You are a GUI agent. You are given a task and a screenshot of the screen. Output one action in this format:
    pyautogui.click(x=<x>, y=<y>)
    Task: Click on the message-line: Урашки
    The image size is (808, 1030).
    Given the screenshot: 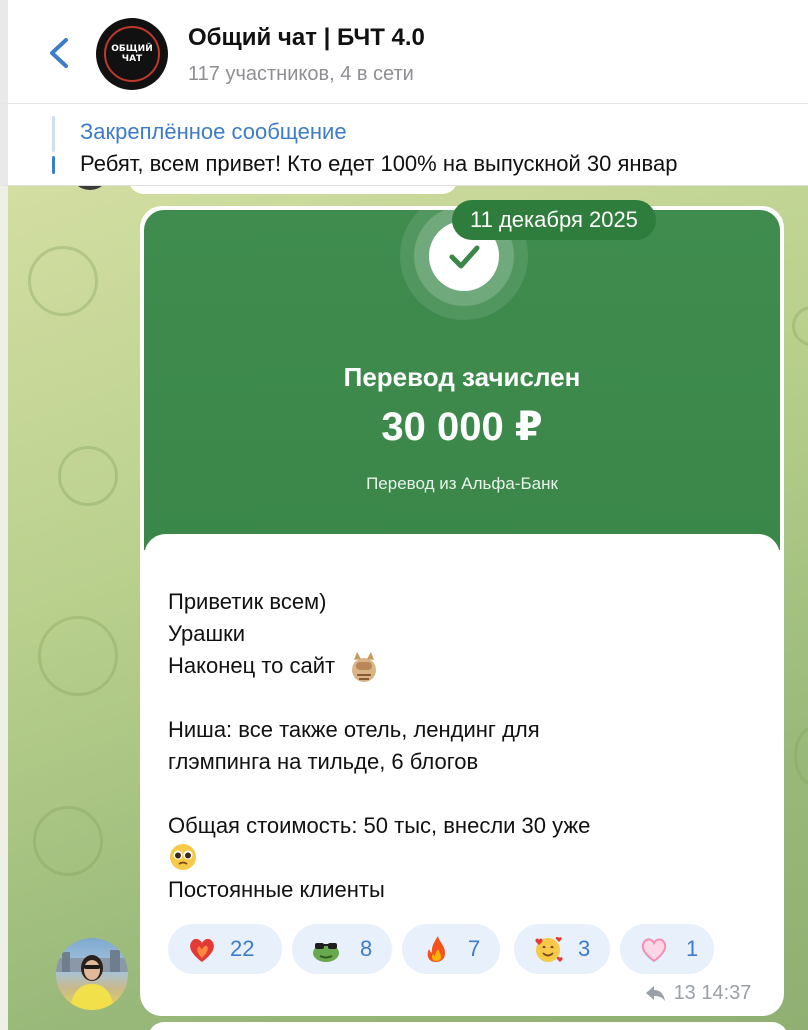 What is the action you would take?
    pyautogui.click(x=207, y=633)
    